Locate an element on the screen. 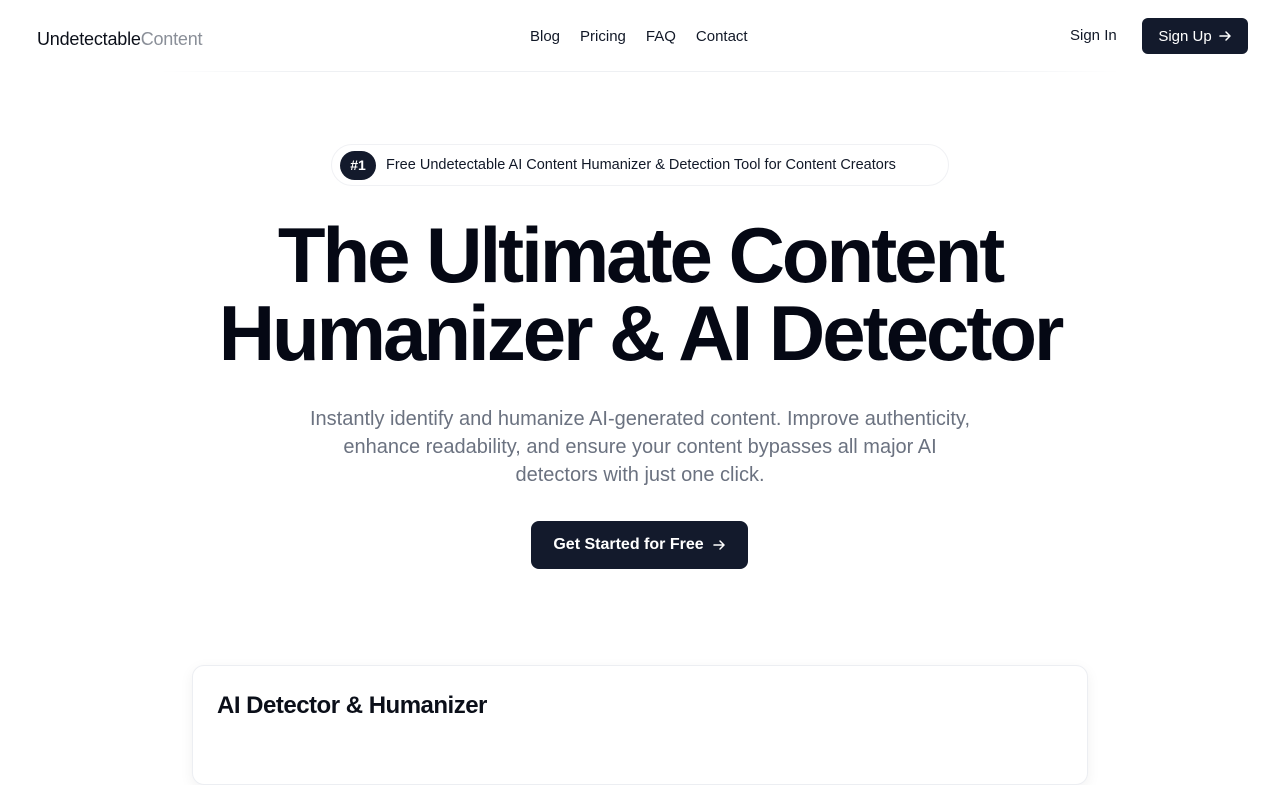  sign-up-button: Sign Up is located at coordinates (1195, 36).